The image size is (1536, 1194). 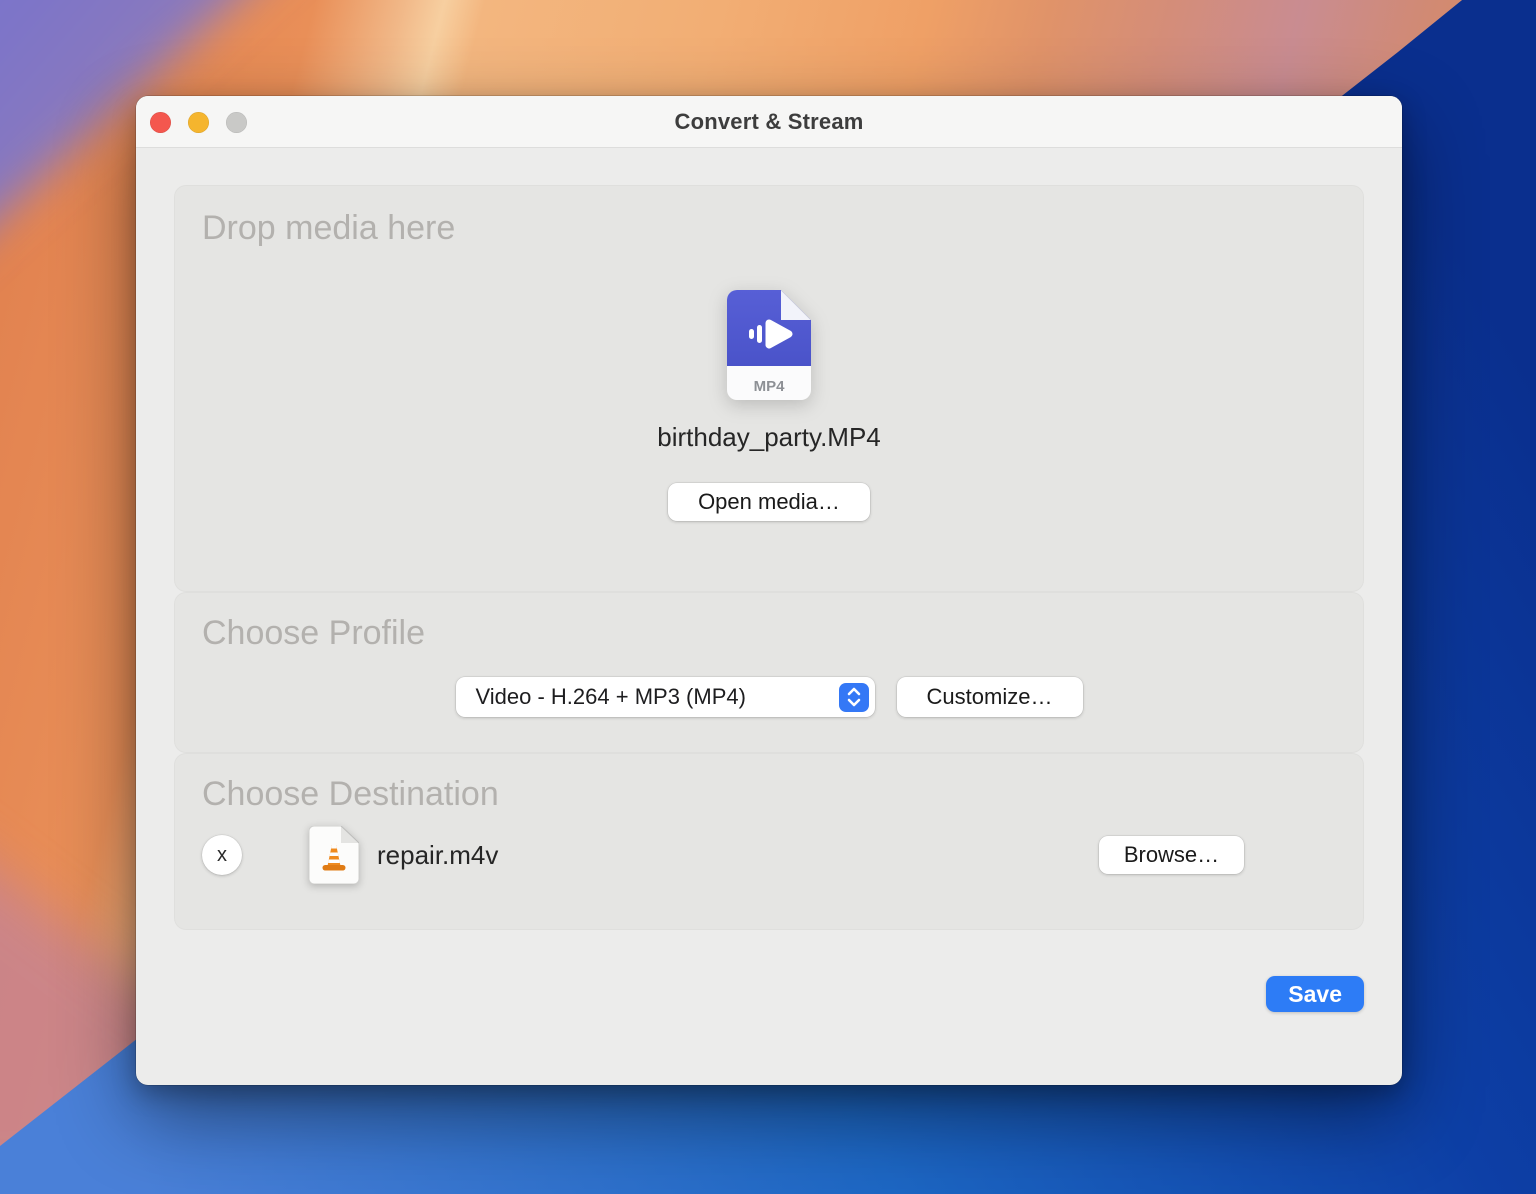 I want to click on mp4-icon-label: MP4, so click(x=770, y=386).